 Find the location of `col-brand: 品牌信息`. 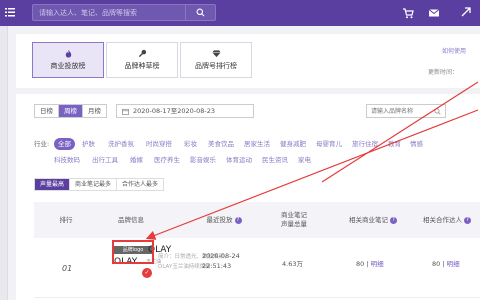

col-brand: 品牌信息 is located at coordinates (131, 219).